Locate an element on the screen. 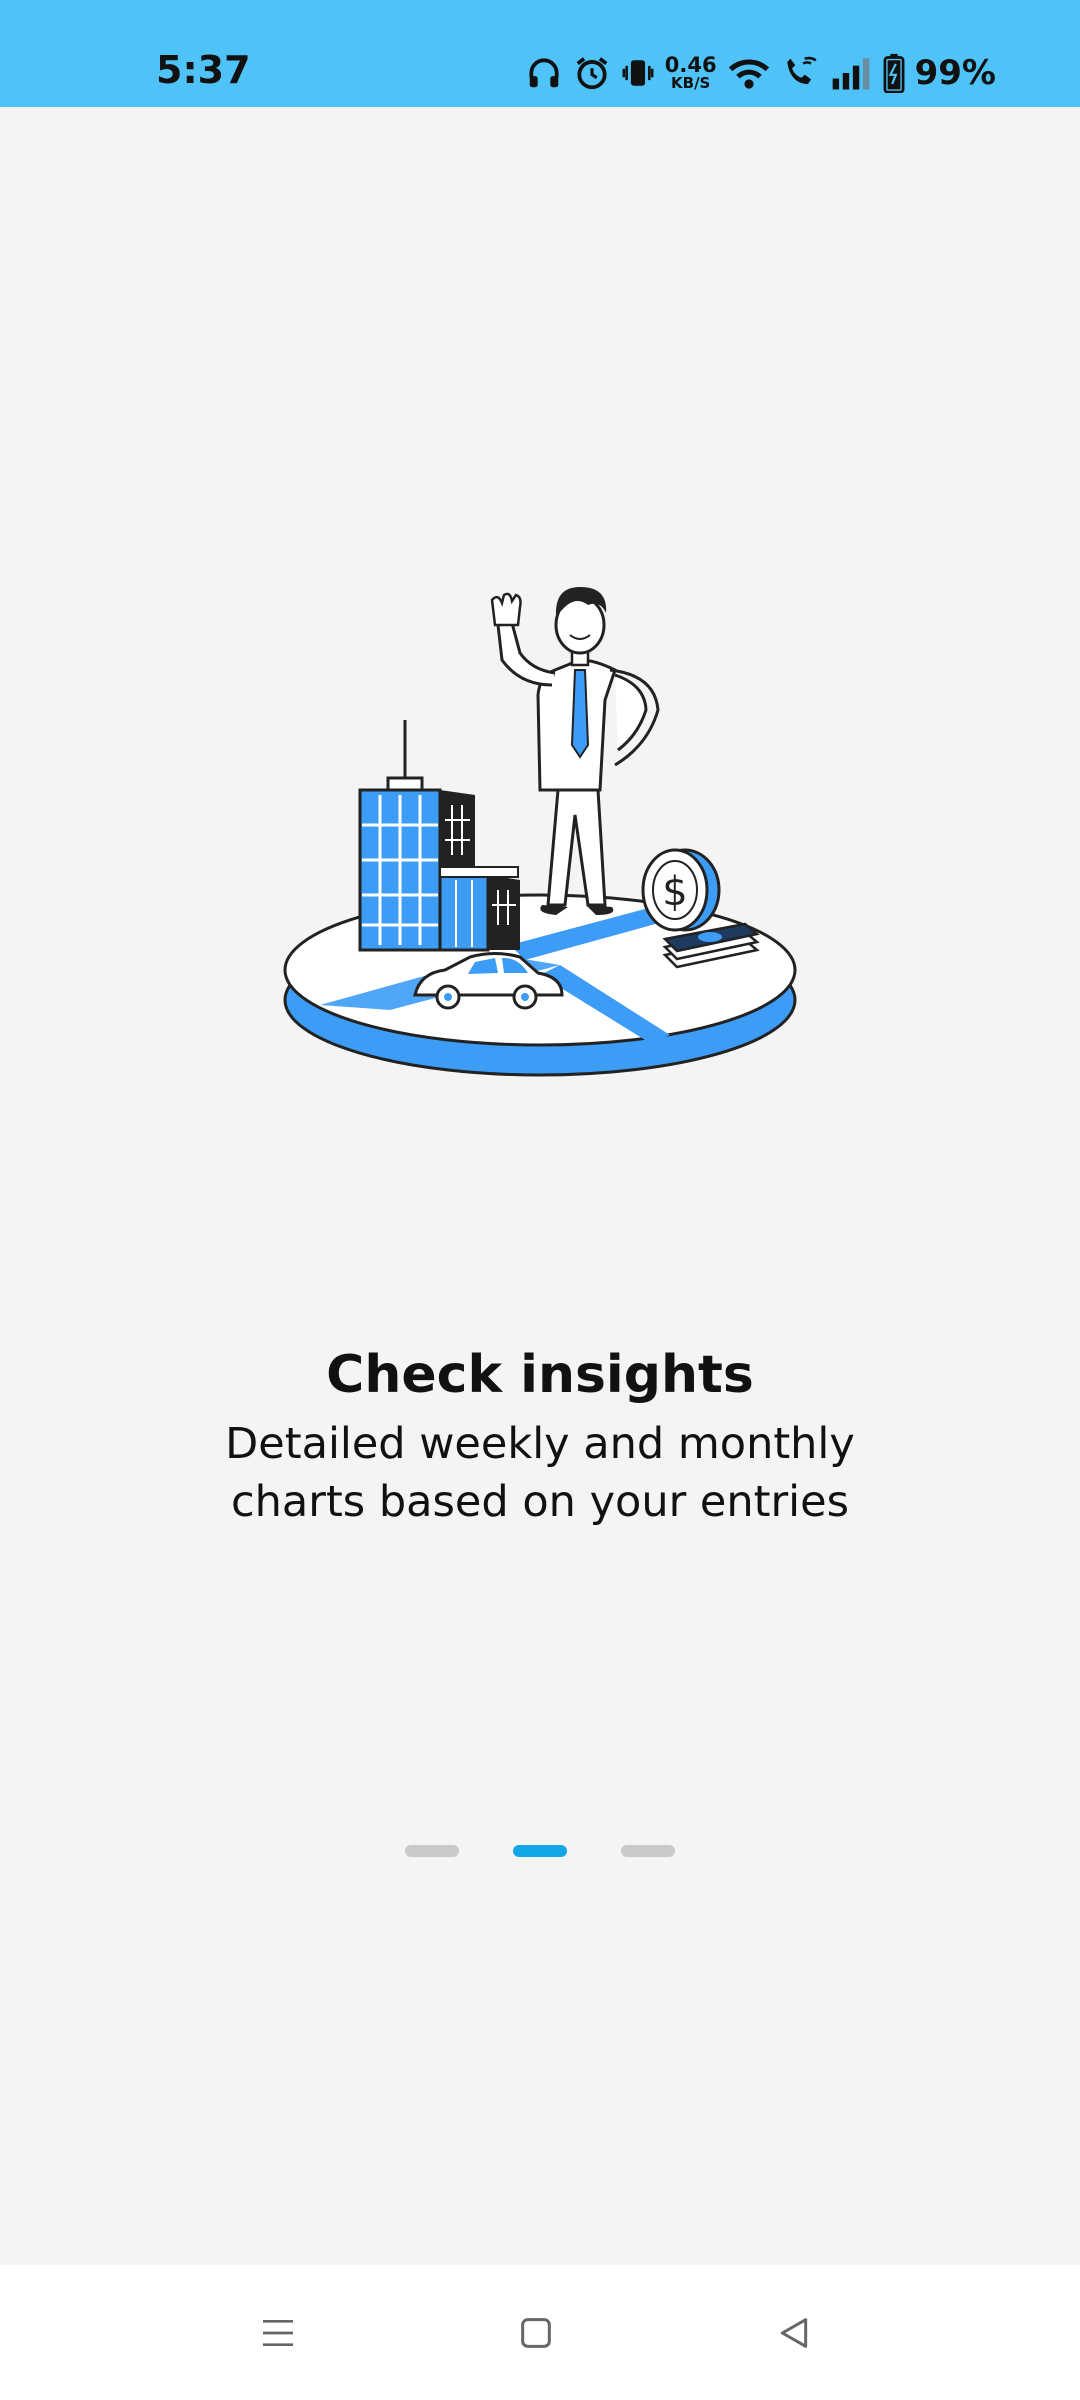 The width and height of the screenshot is (1080, 2400). onboarding-subtitle-line2: charts based on your entries is located at coordinates (540, 1502).